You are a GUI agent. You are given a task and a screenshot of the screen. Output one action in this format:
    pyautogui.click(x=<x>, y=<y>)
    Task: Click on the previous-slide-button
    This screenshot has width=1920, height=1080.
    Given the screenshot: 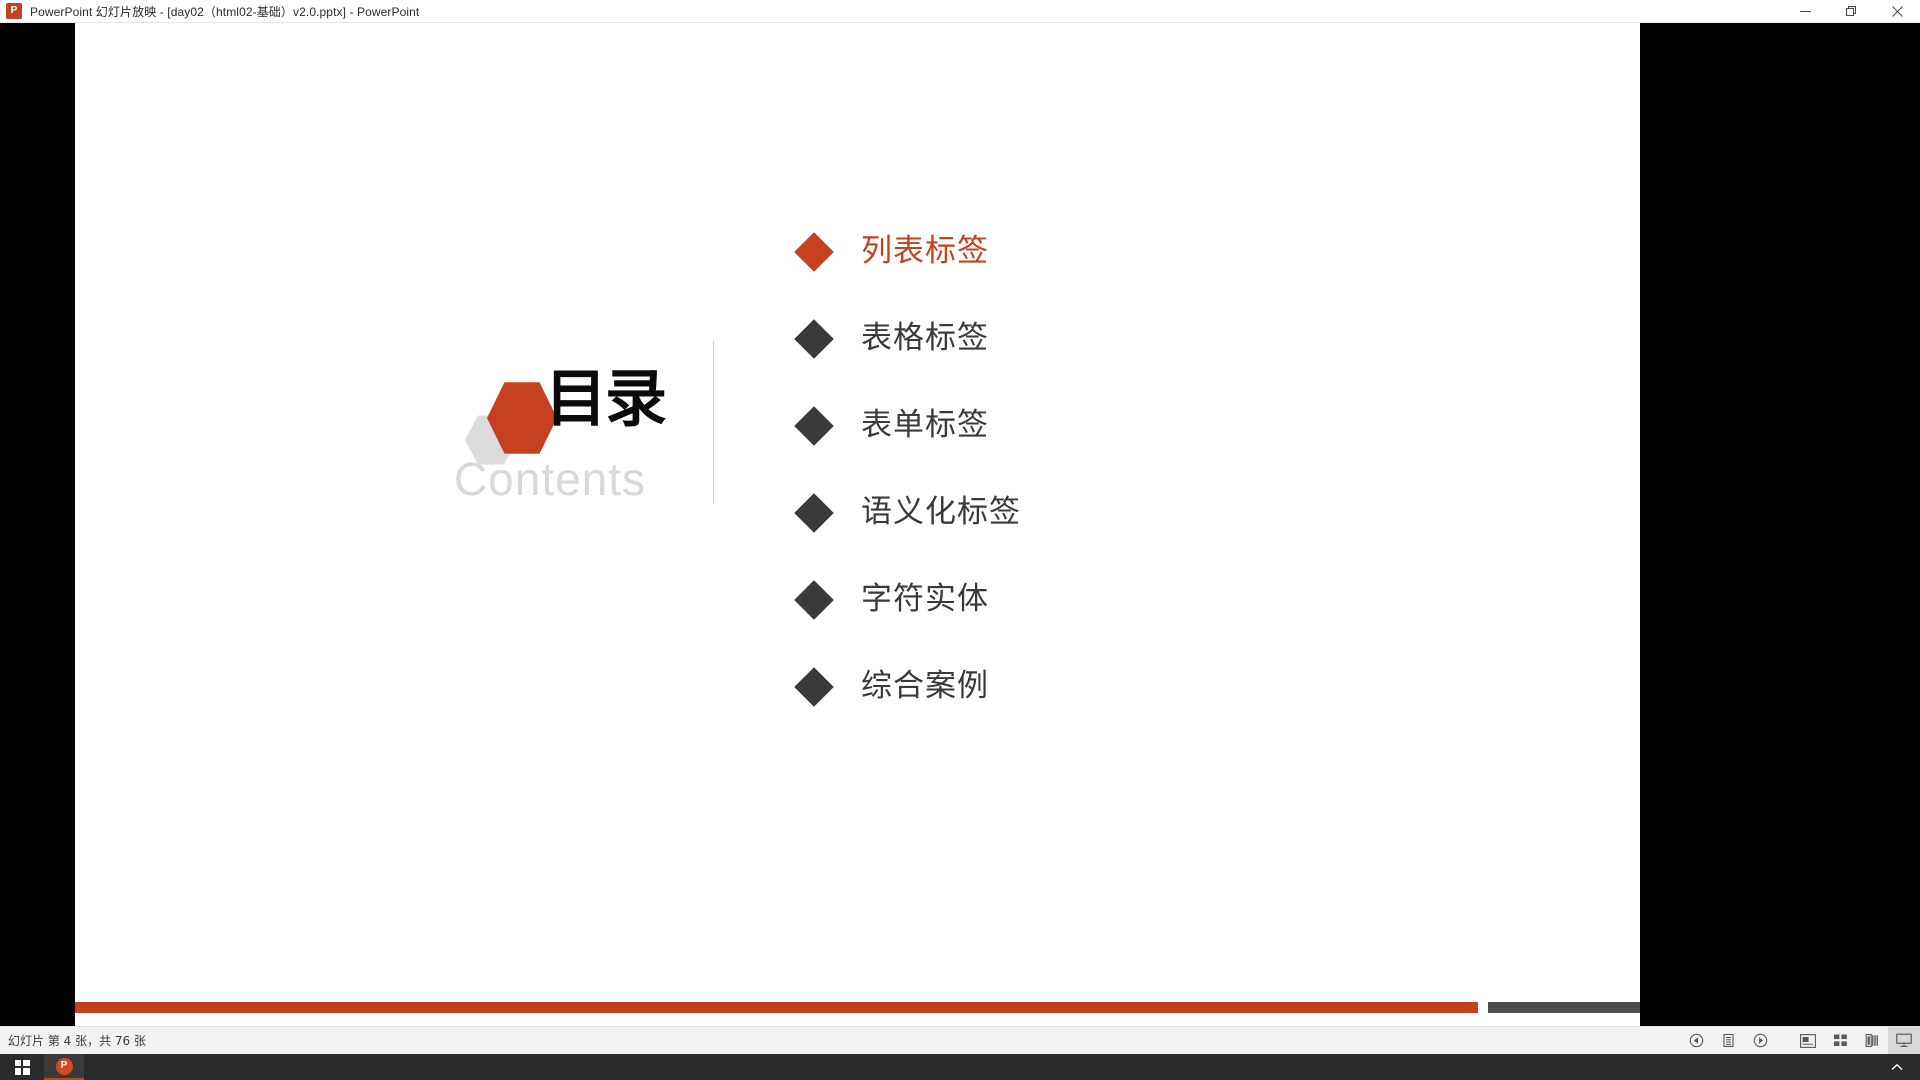 What is the action you would take?
    pyautogui.click(x=1696, y=1041)
    